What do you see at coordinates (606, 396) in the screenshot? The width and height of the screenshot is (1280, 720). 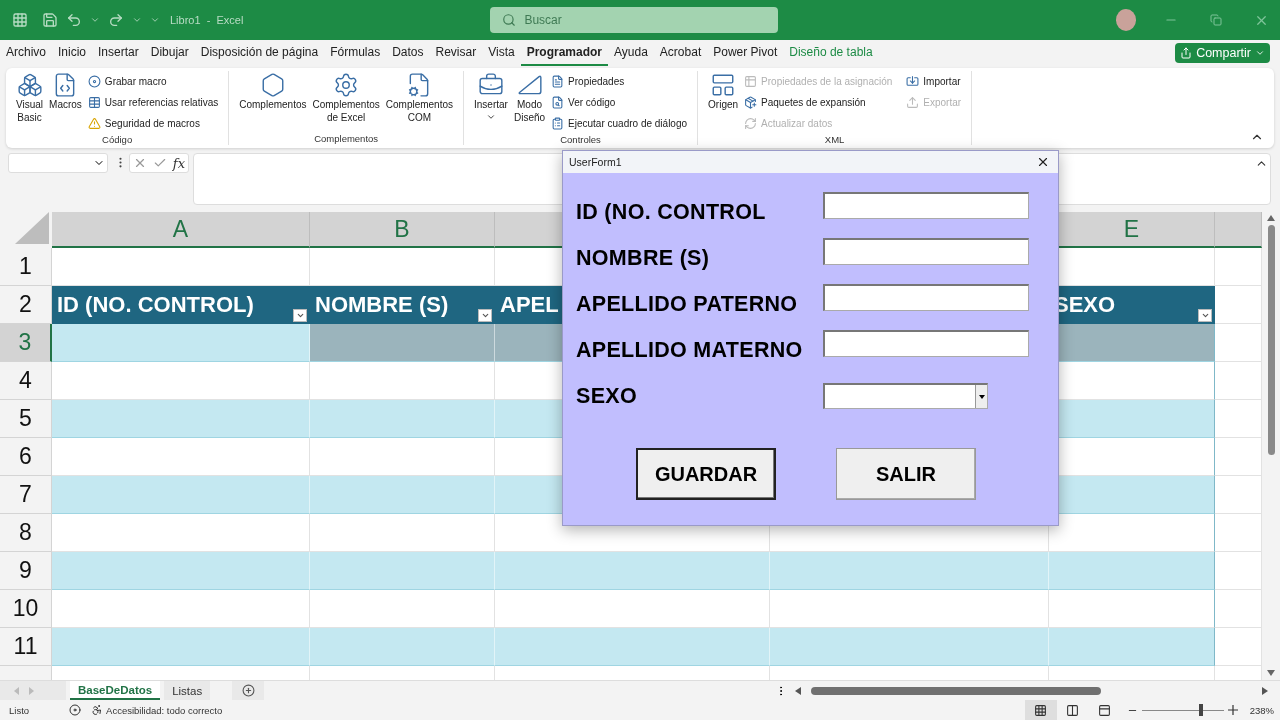 I see `field-label: SEXO` at bounding box center [606, 396].